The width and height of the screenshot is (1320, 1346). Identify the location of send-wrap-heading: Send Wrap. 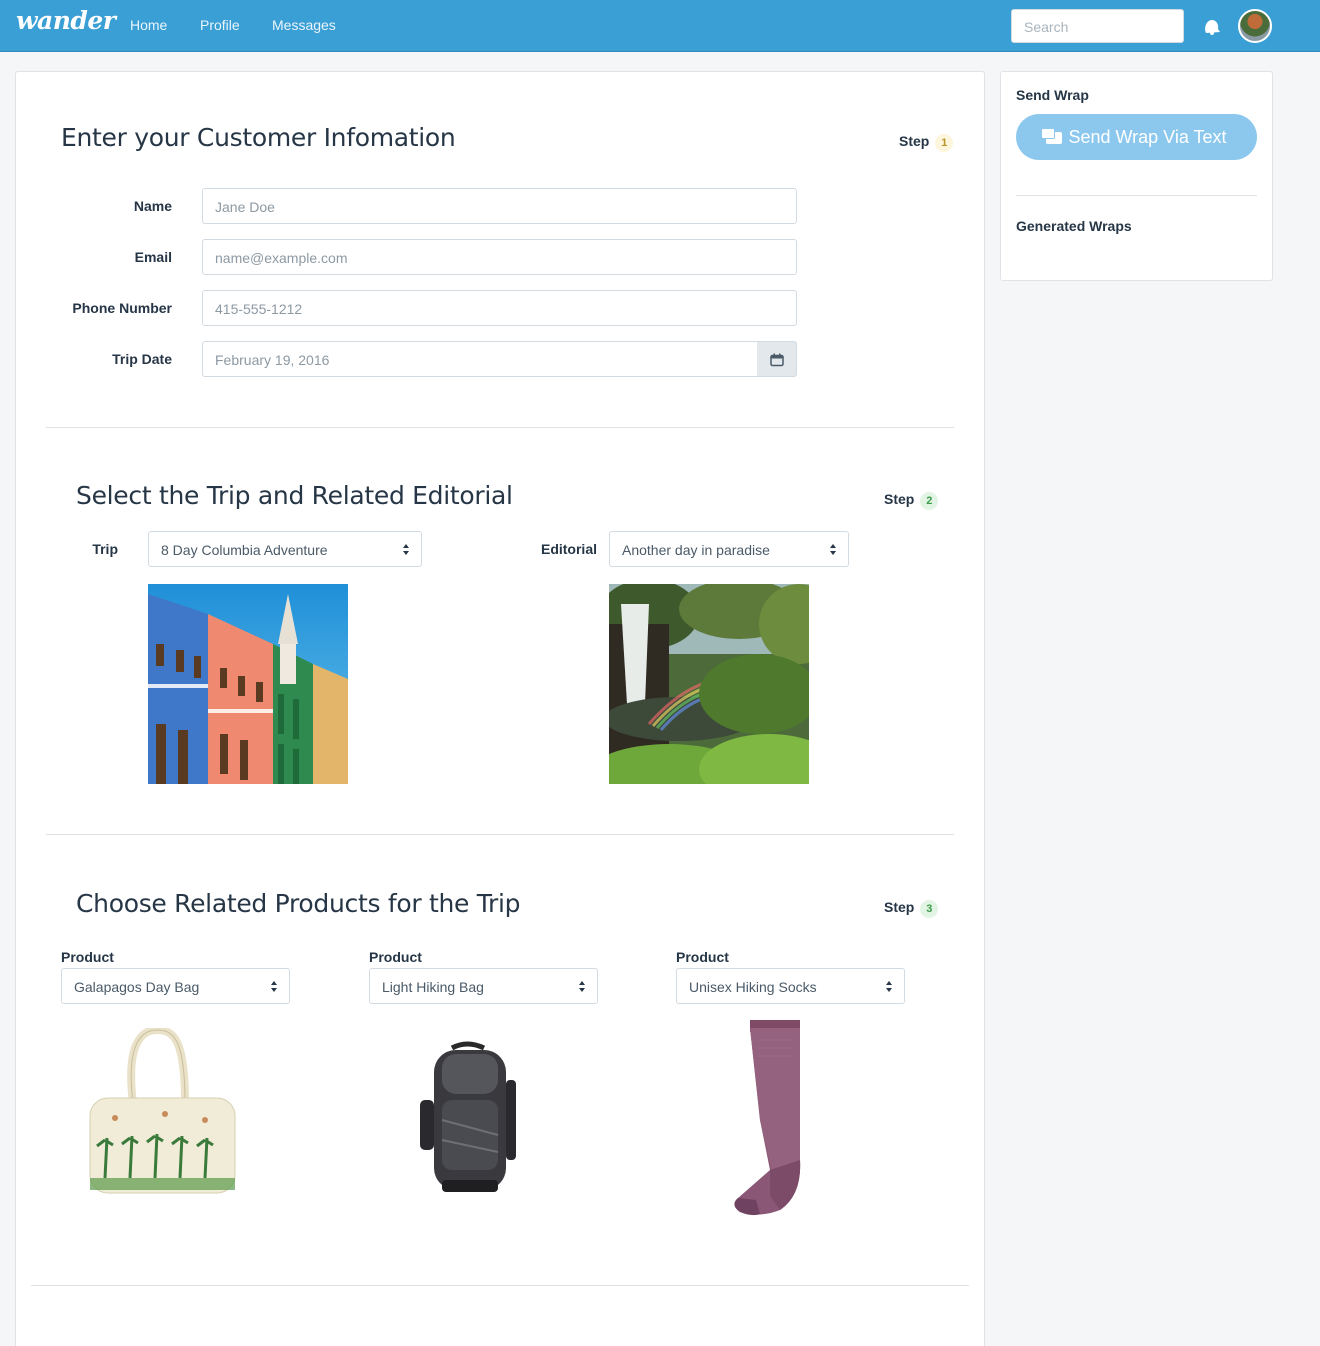
(1052, 95).